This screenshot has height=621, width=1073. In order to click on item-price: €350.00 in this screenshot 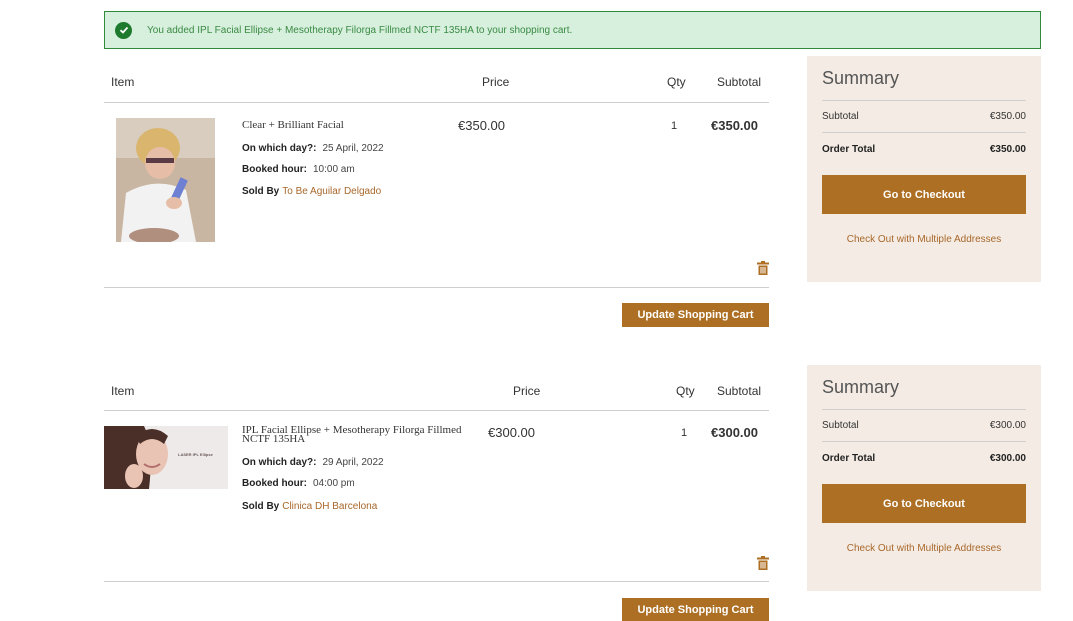, I will do `click(481, 125)`.